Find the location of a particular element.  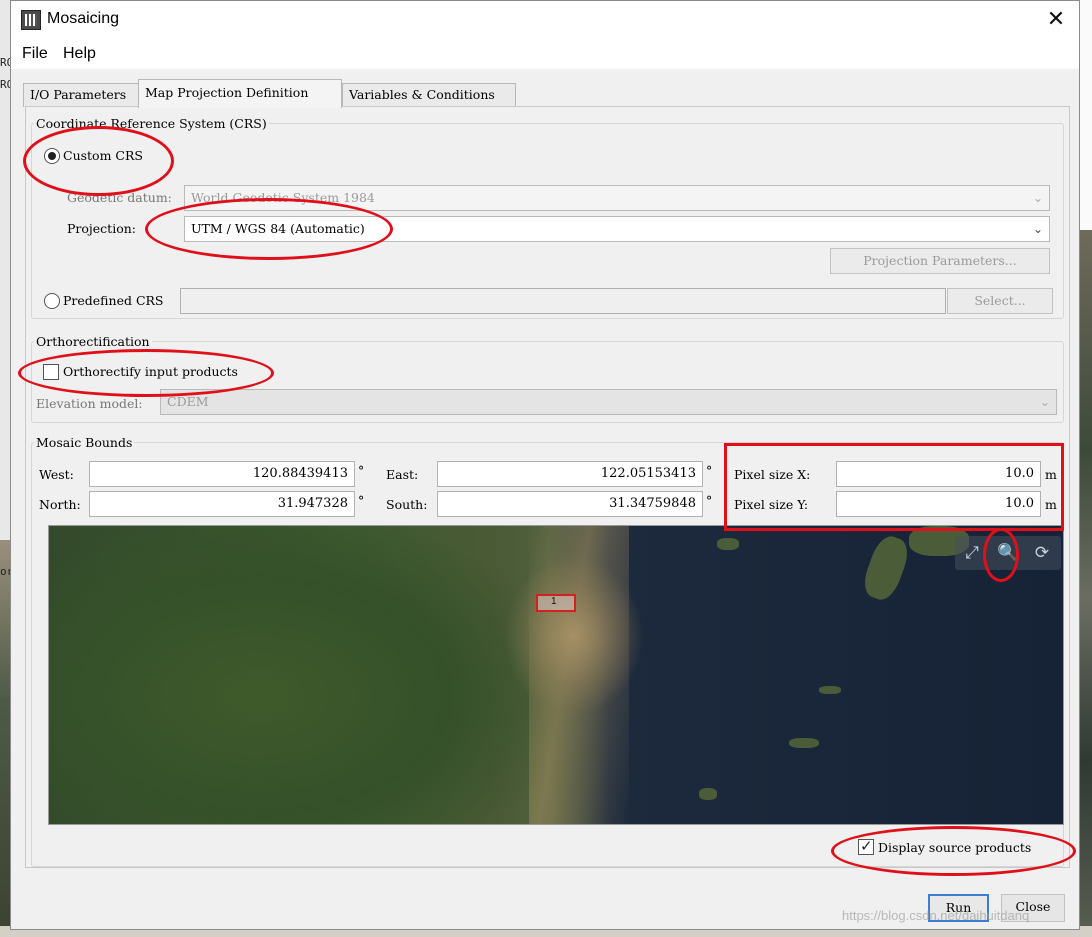

pixel-size-x-label: Pixel size X: is located at coordinates (772, 474).